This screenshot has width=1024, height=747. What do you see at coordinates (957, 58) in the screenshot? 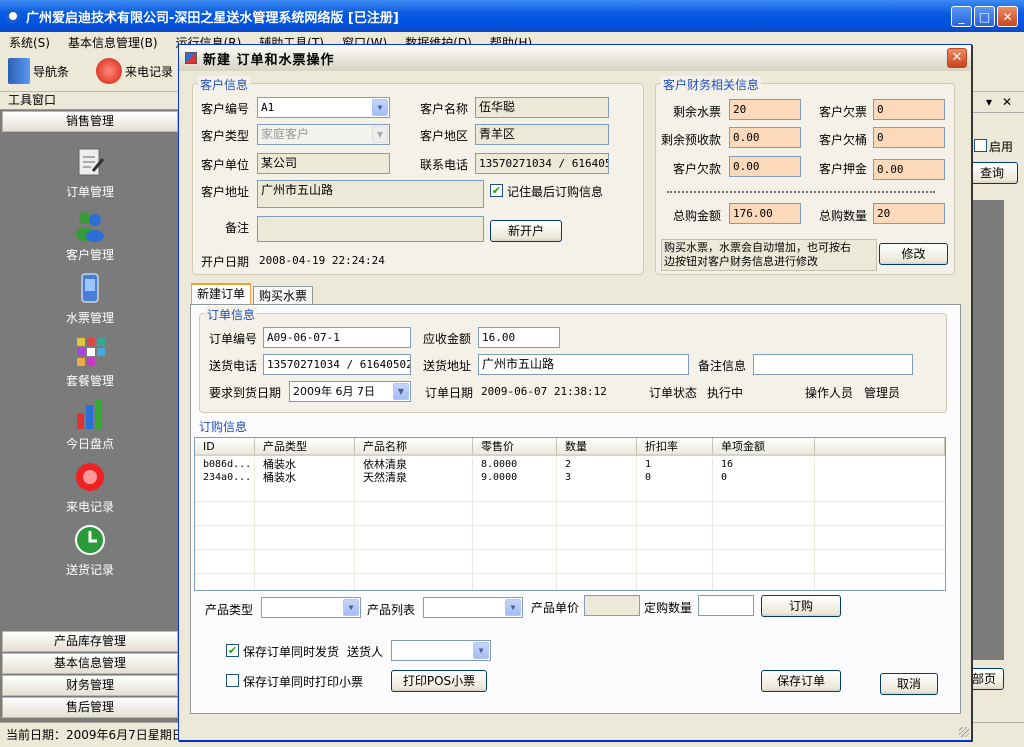
I see `dialog-close-button: ✕` at bounding box center [957, 58].